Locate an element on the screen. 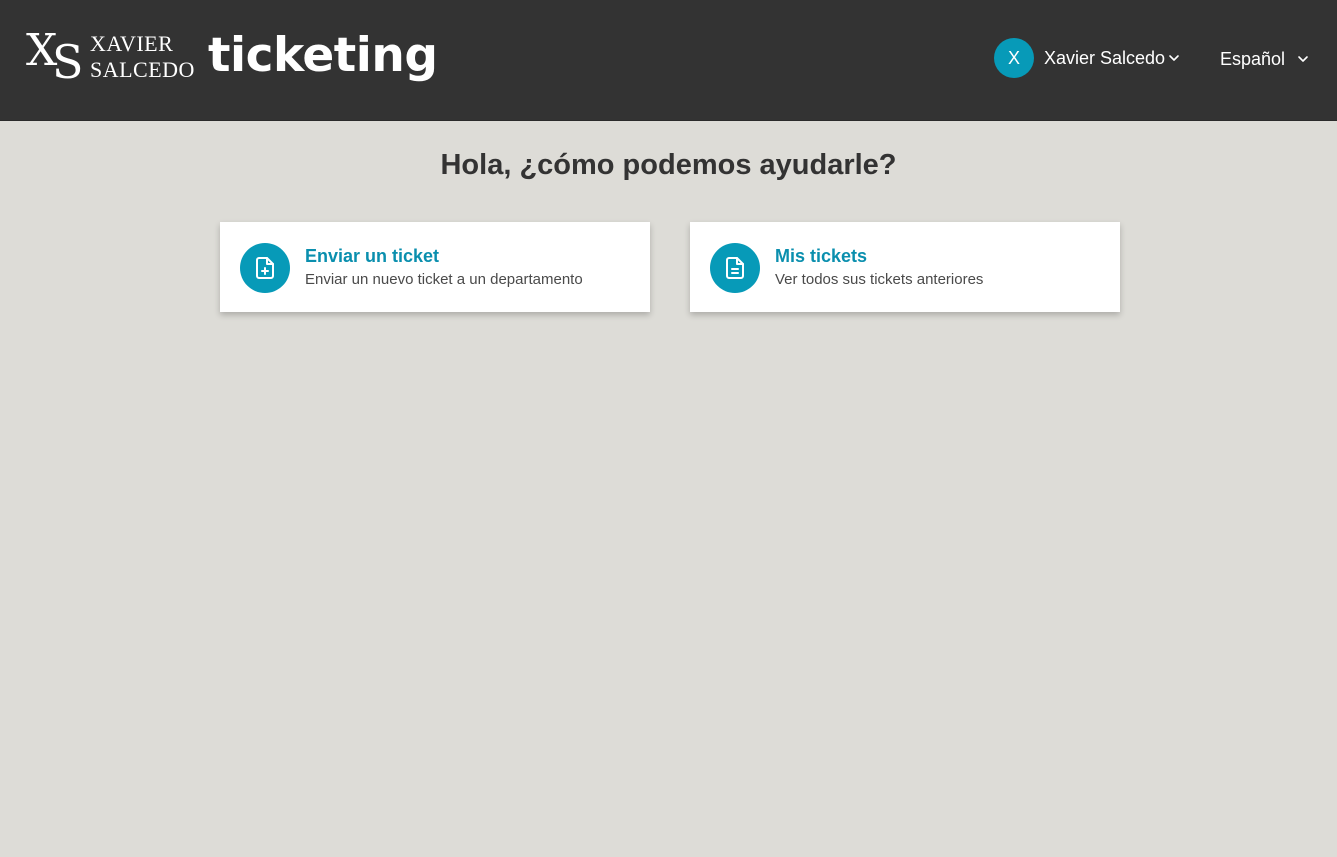 Image resolution: width=1337 pixels, height=857 pixels. logo-line-1: XAVIER is located at coordinates (132, 43).